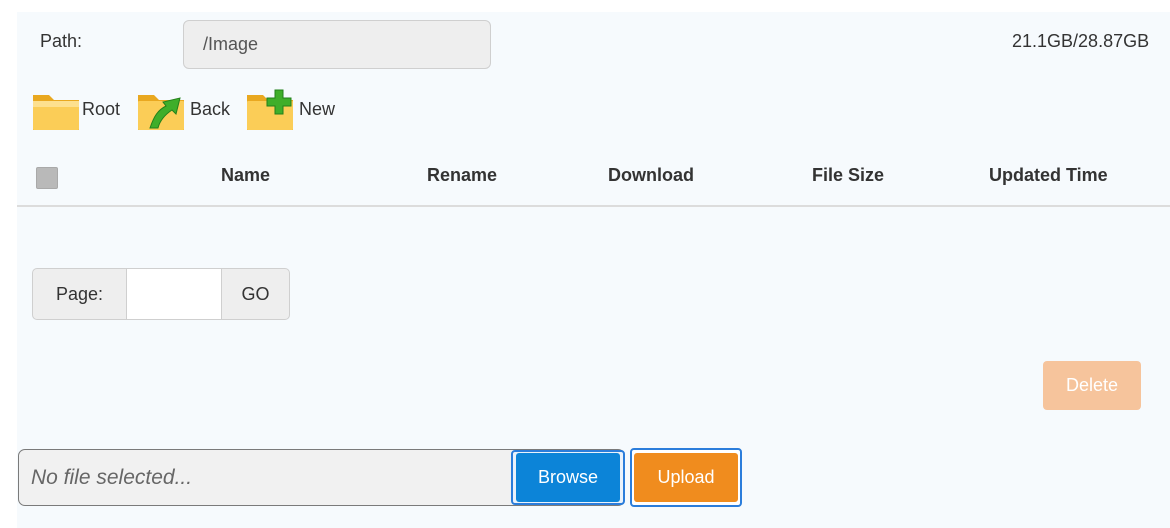  What do you see at coordinates (162, 109) in the screenshot?
I see `folder-up-arrow-icon` at bounding box center [162, 109].